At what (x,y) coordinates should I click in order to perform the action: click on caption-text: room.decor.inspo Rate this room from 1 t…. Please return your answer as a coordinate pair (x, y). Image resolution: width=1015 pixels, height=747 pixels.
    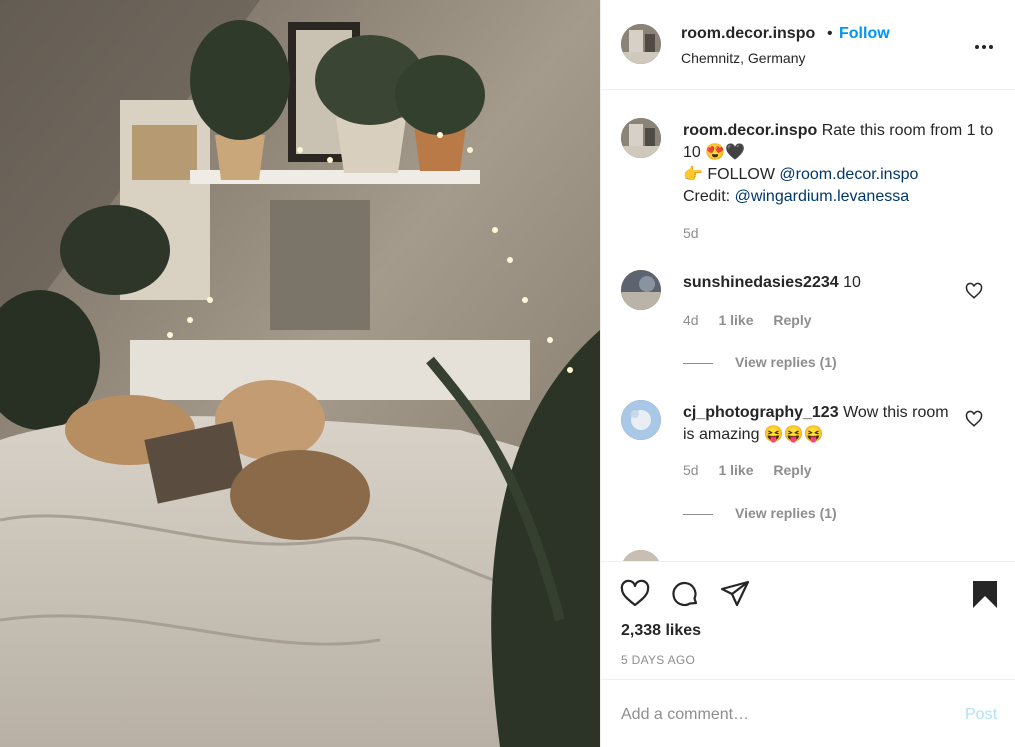
    Looking at the image, I should click on (840, 164).